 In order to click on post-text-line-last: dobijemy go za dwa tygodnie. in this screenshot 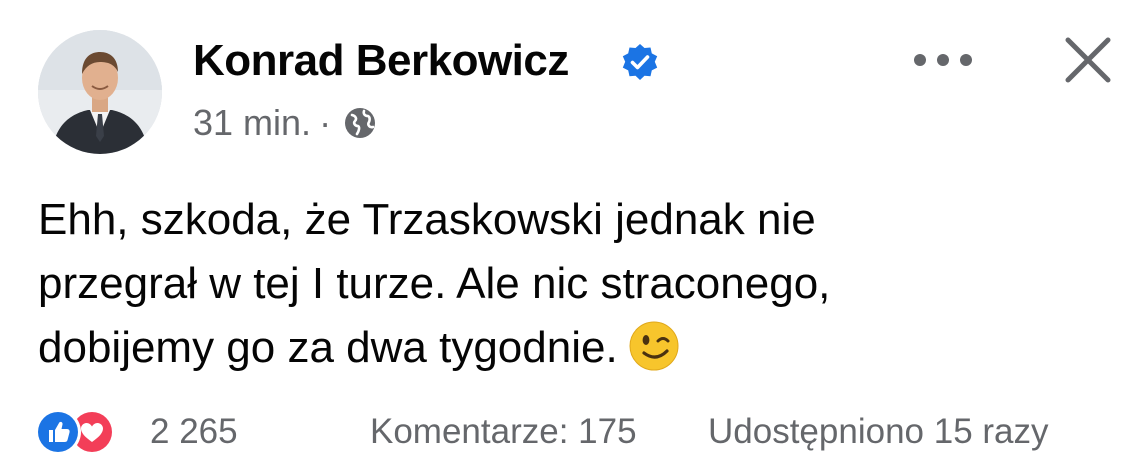, I will do `click(568, 348)`.